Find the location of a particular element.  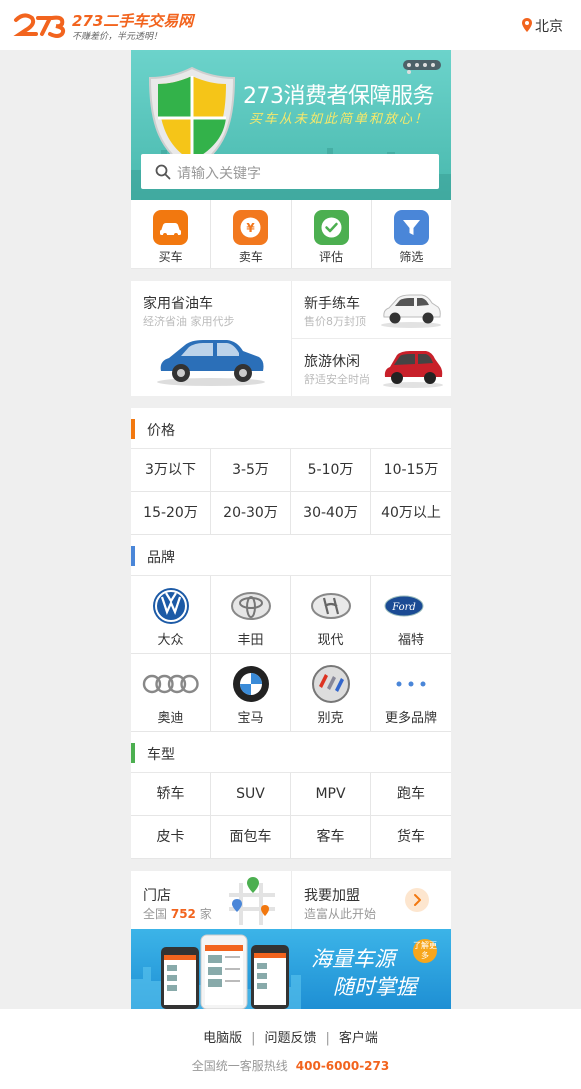

more-dots-icon is located at coordinates (411, 684).